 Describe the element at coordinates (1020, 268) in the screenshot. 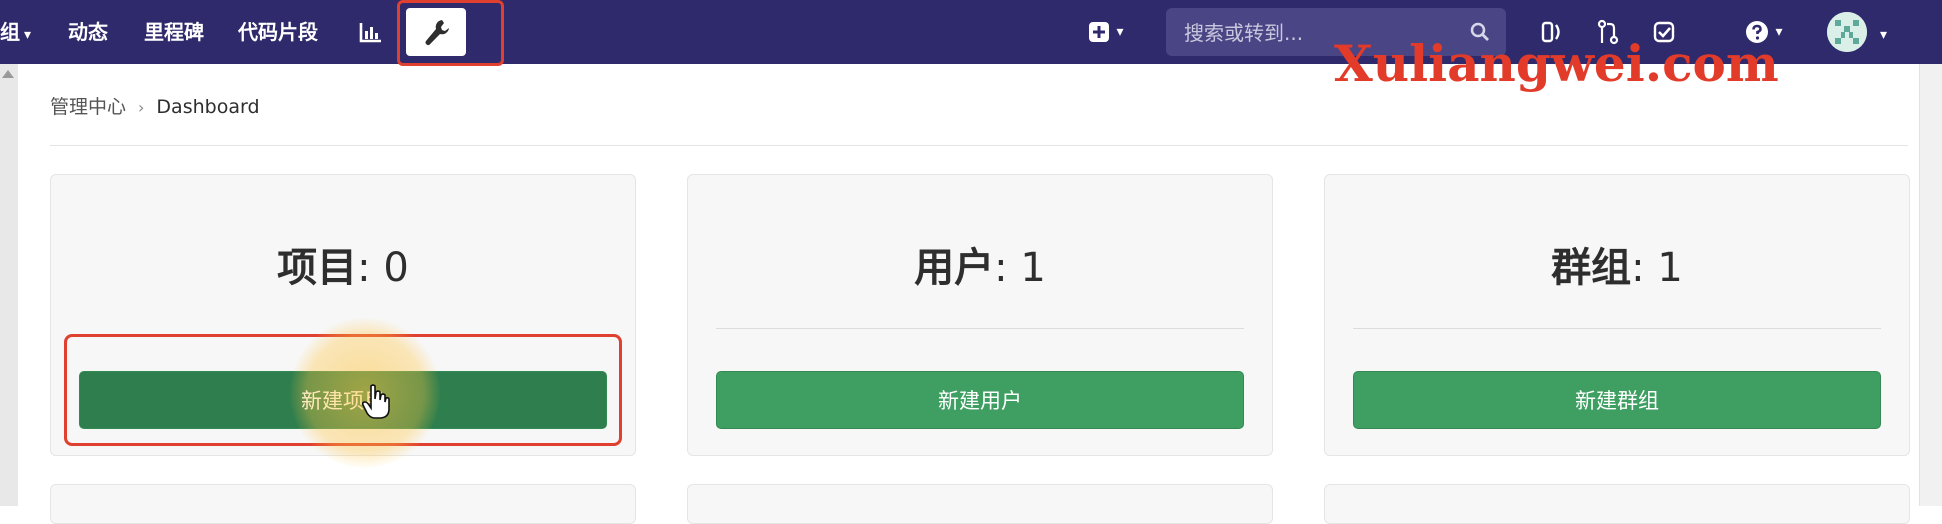

I see `users-stat-count: : 1` at that location.